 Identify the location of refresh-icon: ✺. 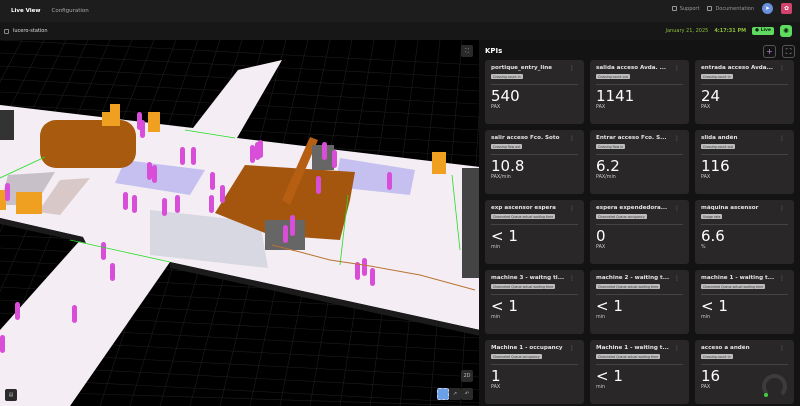
(786, 31).